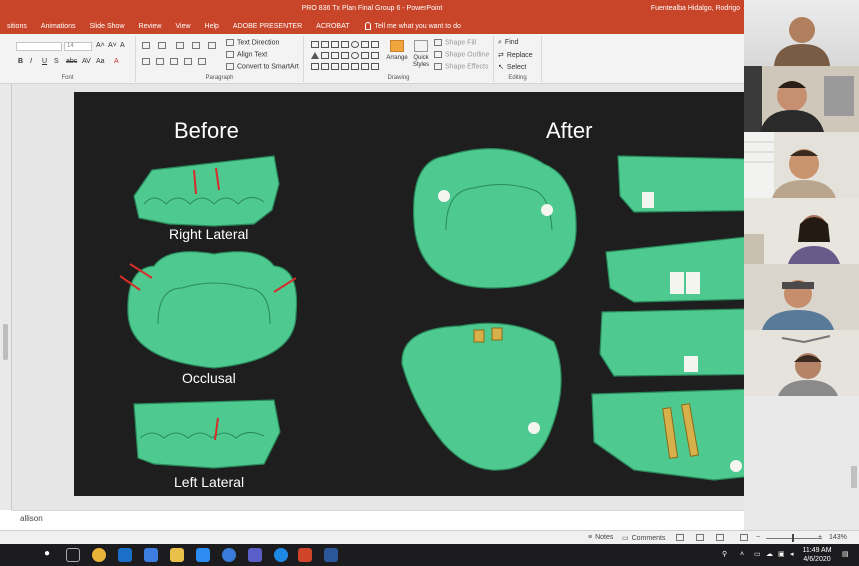 The height and width of the screenshot is (566, 859). I want to click on align-left-button, so click(147, 61).